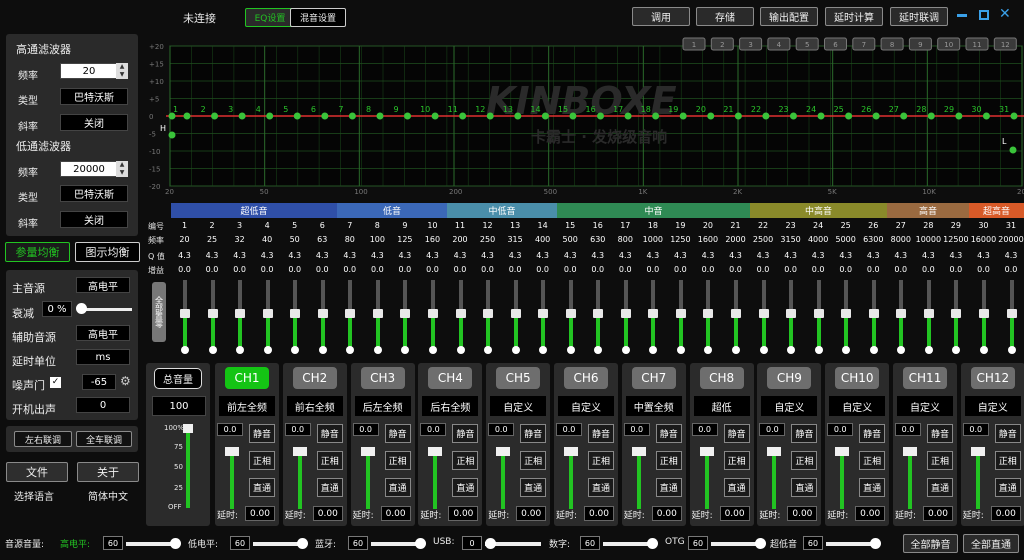 The height and width of the screenshot is (560, 1024). I want to click on atten-slider-thumb, so click(81, 308).